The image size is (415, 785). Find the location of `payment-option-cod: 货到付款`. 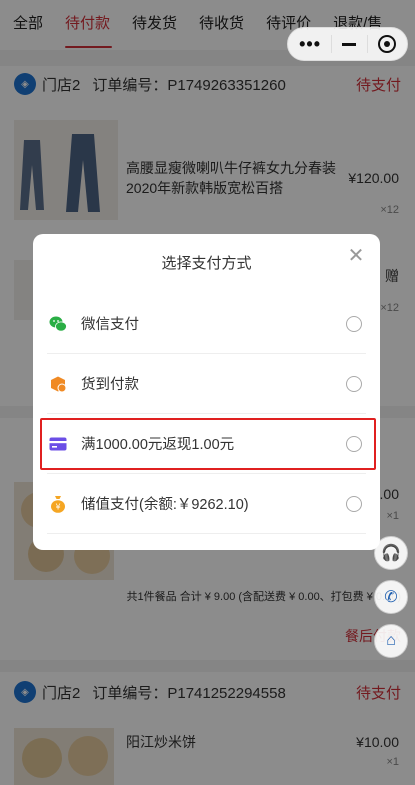

payment-option-cod: 货到付款 is located at coordinates (206, 384).